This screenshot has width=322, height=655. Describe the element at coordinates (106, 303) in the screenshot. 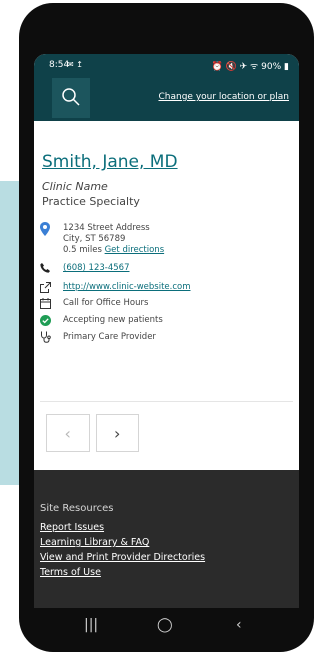

I see `office-hours-text: Call for Office Hours` at that location.